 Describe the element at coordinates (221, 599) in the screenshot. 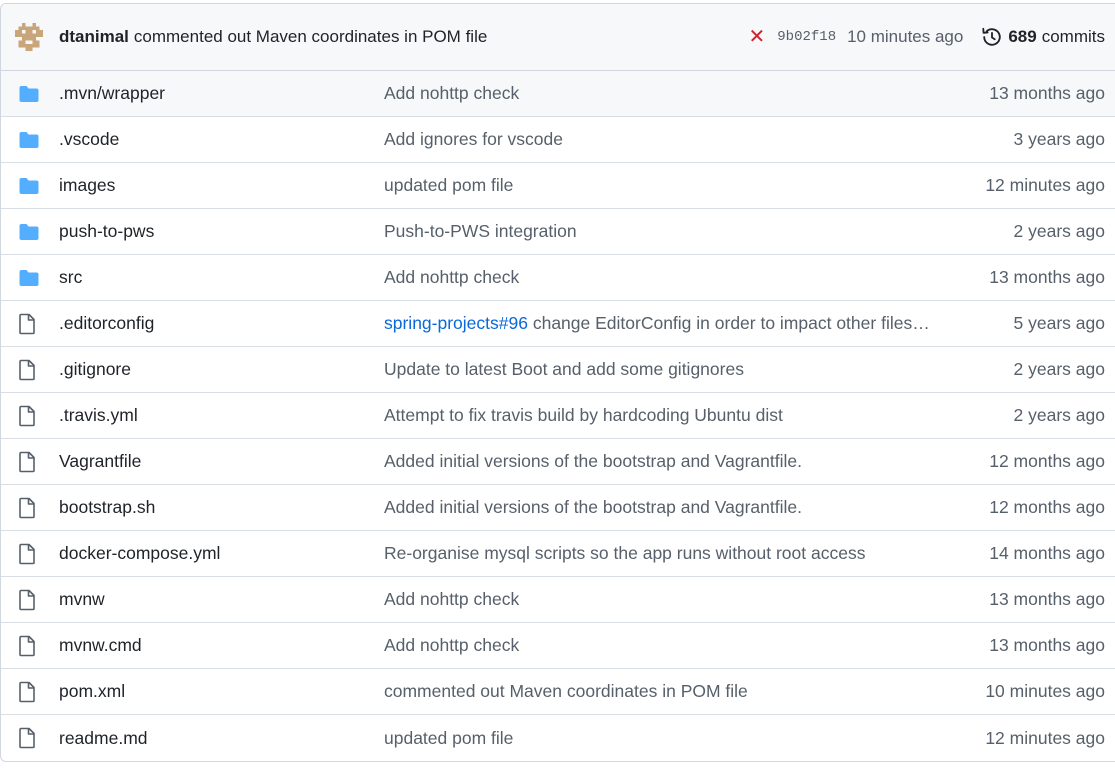

I see `file-name-link: mvnw` at that location.